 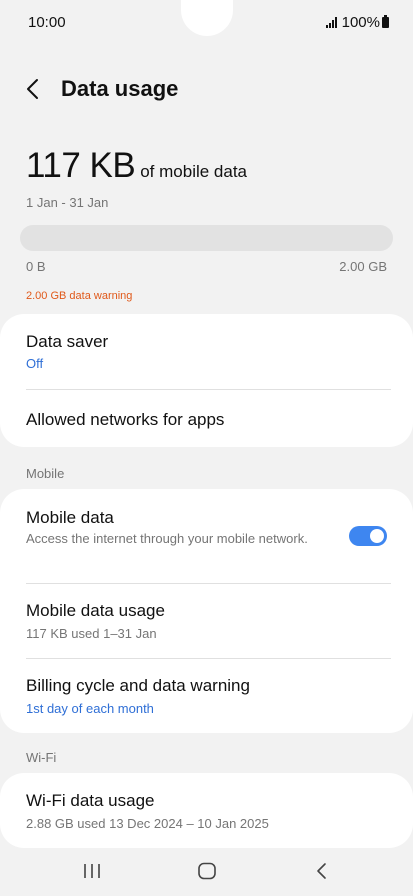 I want to click on mobile-data-title: Mobile data, so click(x=70, y=517).